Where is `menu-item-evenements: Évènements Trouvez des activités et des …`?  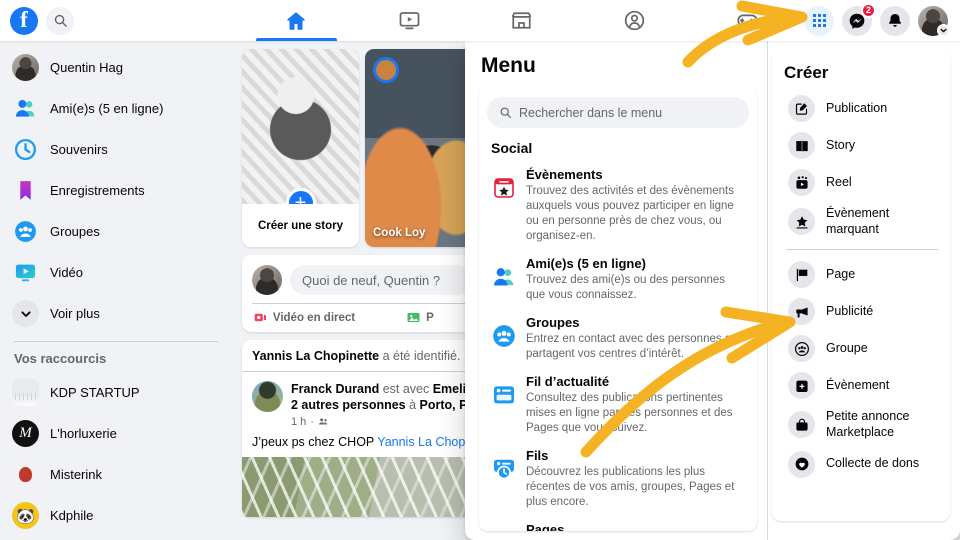
menu-item-evenements: Évènements Trouvez des activités et des … is located at coordinates (618, 205).